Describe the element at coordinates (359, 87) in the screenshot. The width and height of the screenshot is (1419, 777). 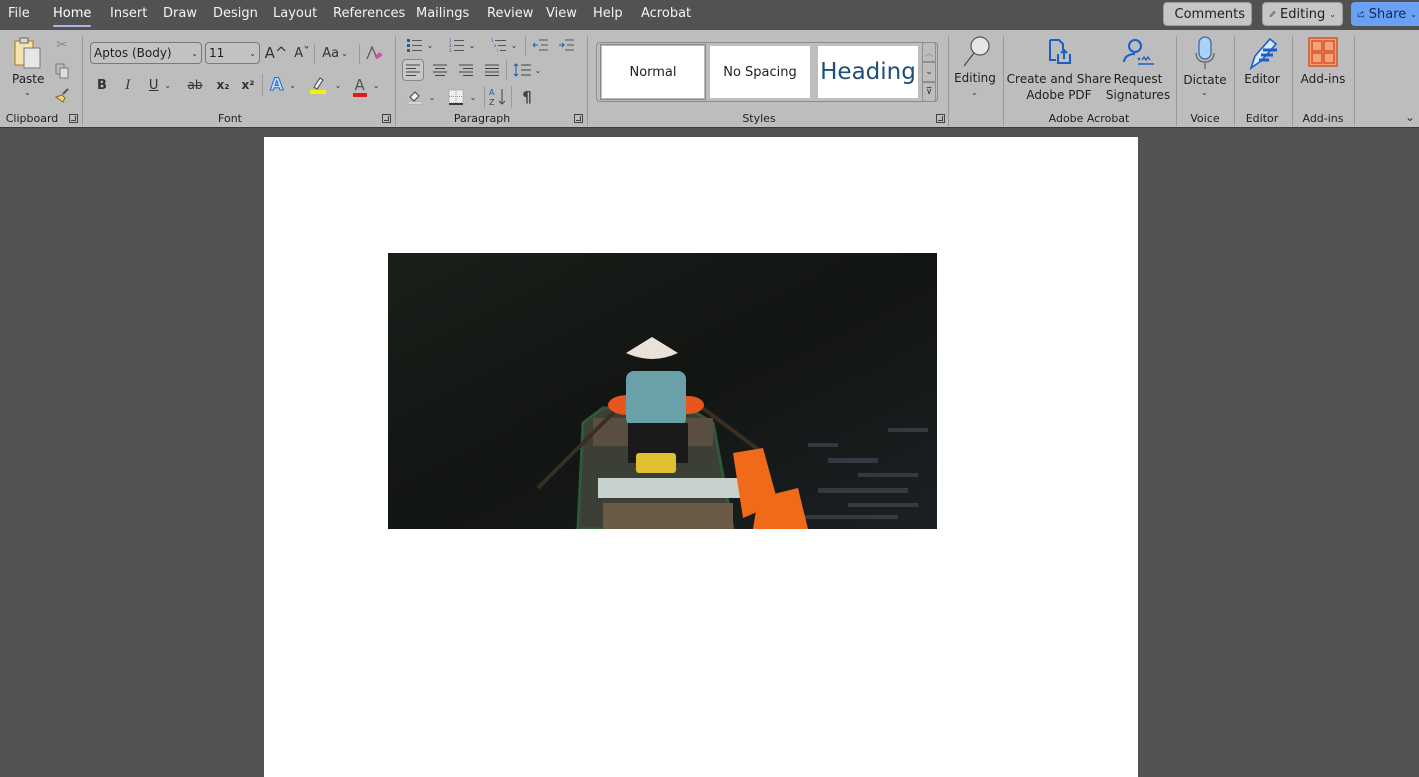
I see `font-color-icon: A` at that location.